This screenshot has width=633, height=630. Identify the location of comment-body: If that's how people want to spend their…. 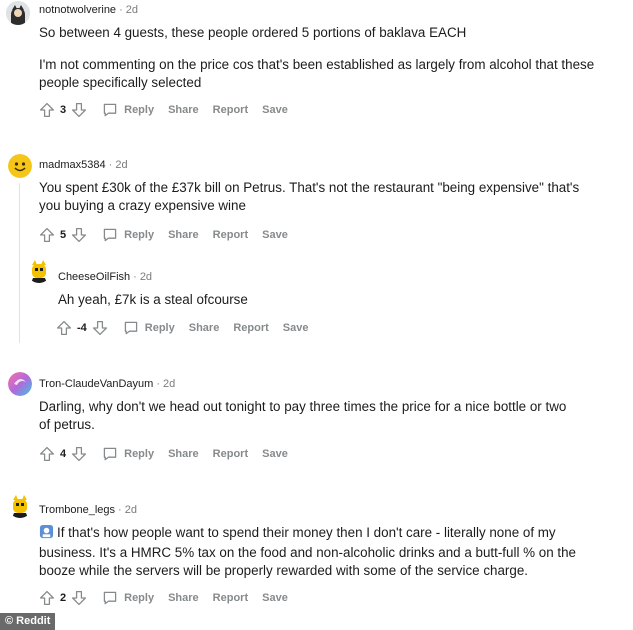
(321, 552).